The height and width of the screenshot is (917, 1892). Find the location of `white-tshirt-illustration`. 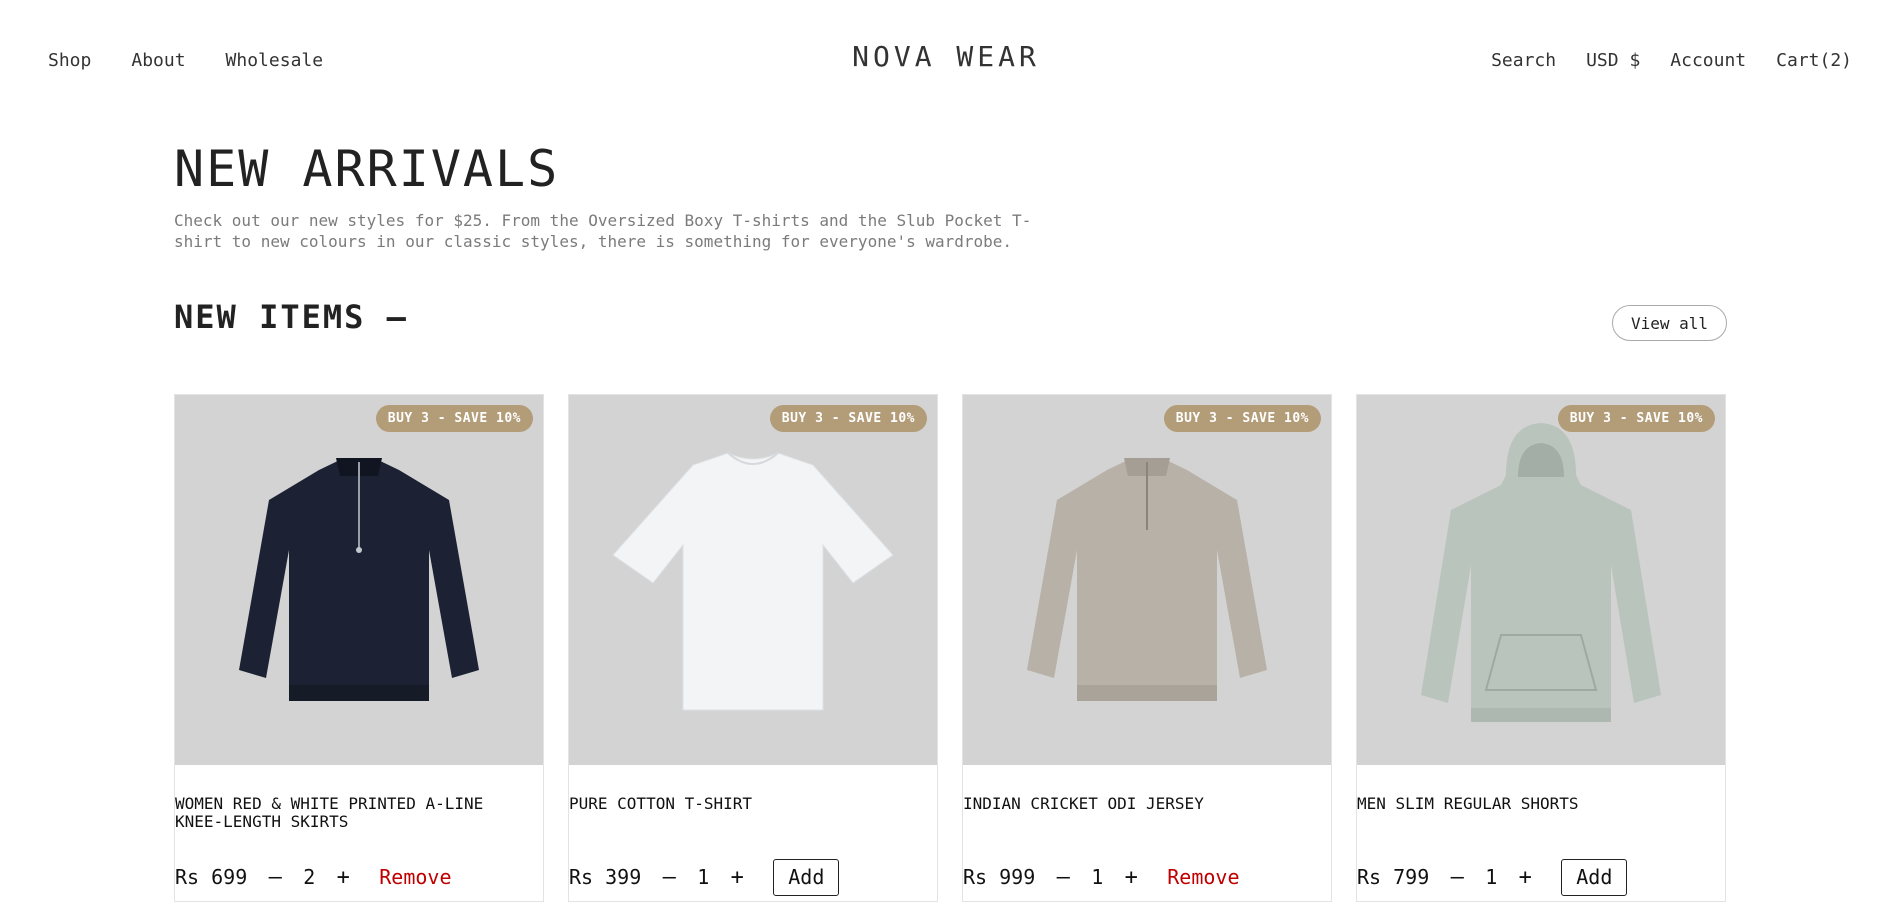

white-tshirt-illustration is located at coordinates (753, 581).